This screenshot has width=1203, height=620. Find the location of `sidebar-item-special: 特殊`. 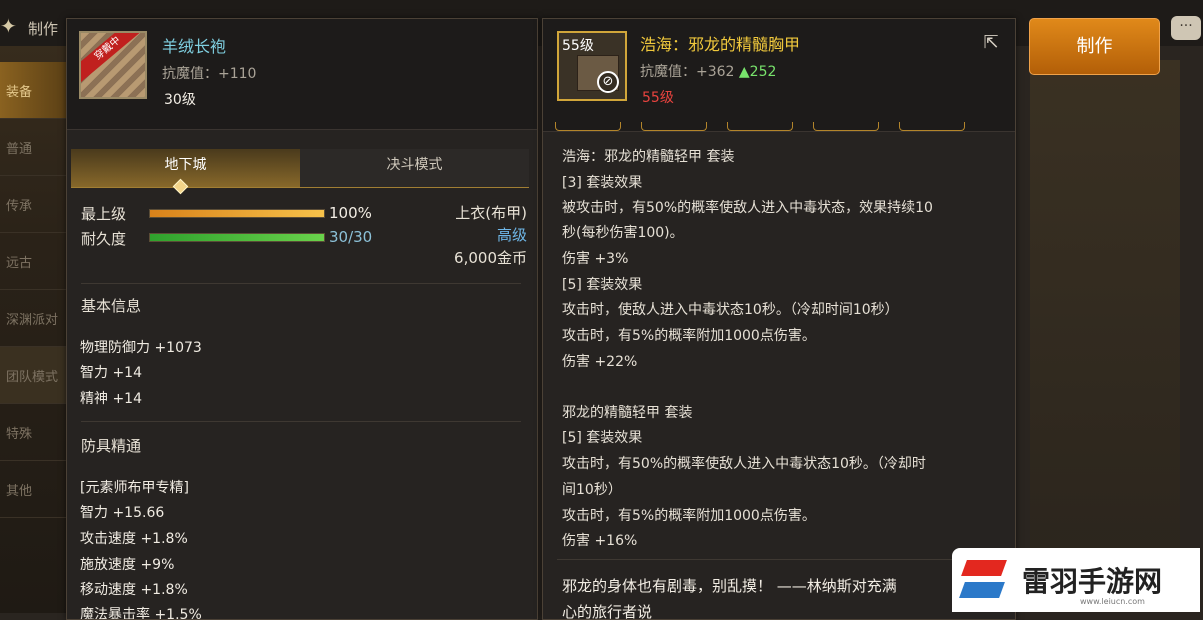

sidebar-item-special: 特殊 is located at coordinates (34, 432).